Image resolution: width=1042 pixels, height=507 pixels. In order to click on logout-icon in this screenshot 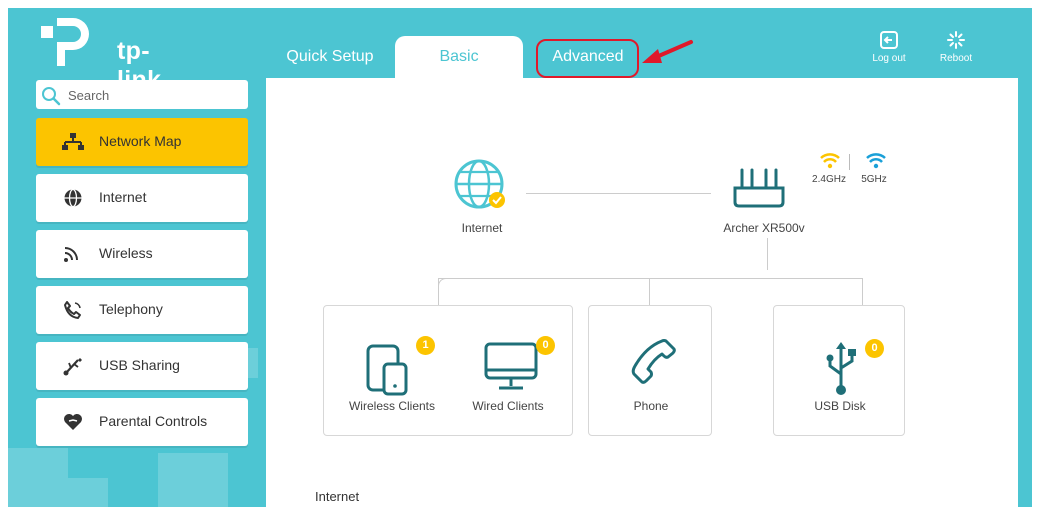, I will do `click(889, 40)`.